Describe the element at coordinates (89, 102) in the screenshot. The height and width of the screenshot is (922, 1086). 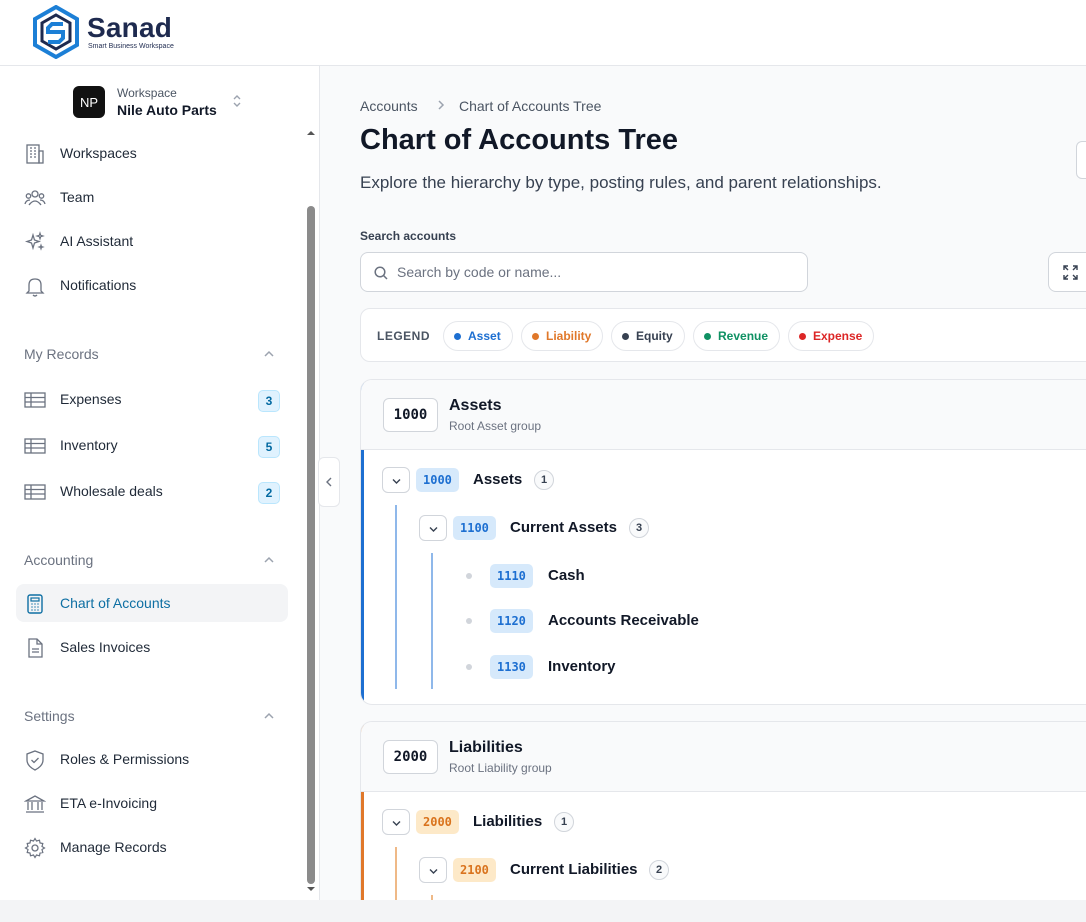
I see `workspace-avatar: NP` at that location.